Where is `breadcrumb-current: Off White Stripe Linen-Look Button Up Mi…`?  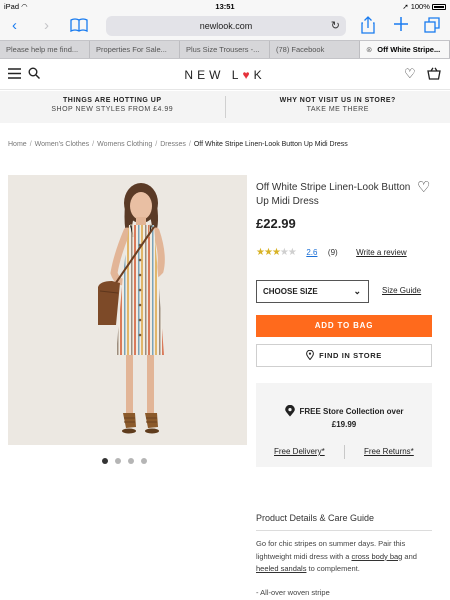
breadcrumb-current: Off White Stripe Linen-Look Button Up Mi… is located at coordinates (270, 144).